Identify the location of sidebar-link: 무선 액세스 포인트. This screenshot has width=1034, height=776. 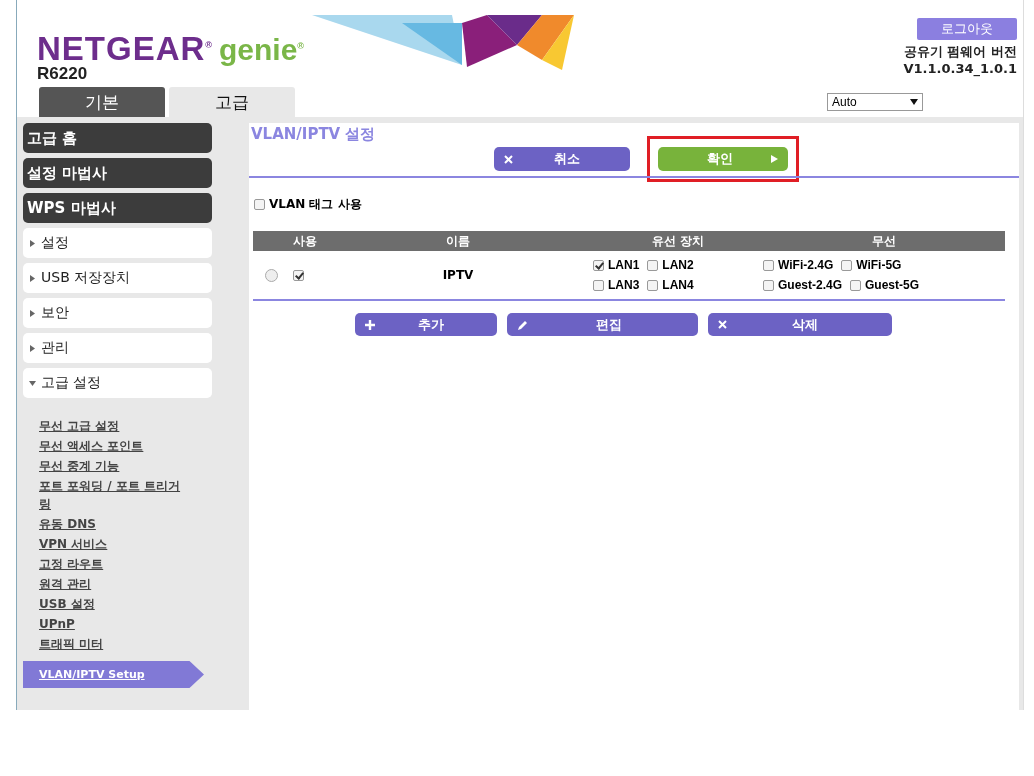
(114, 446).